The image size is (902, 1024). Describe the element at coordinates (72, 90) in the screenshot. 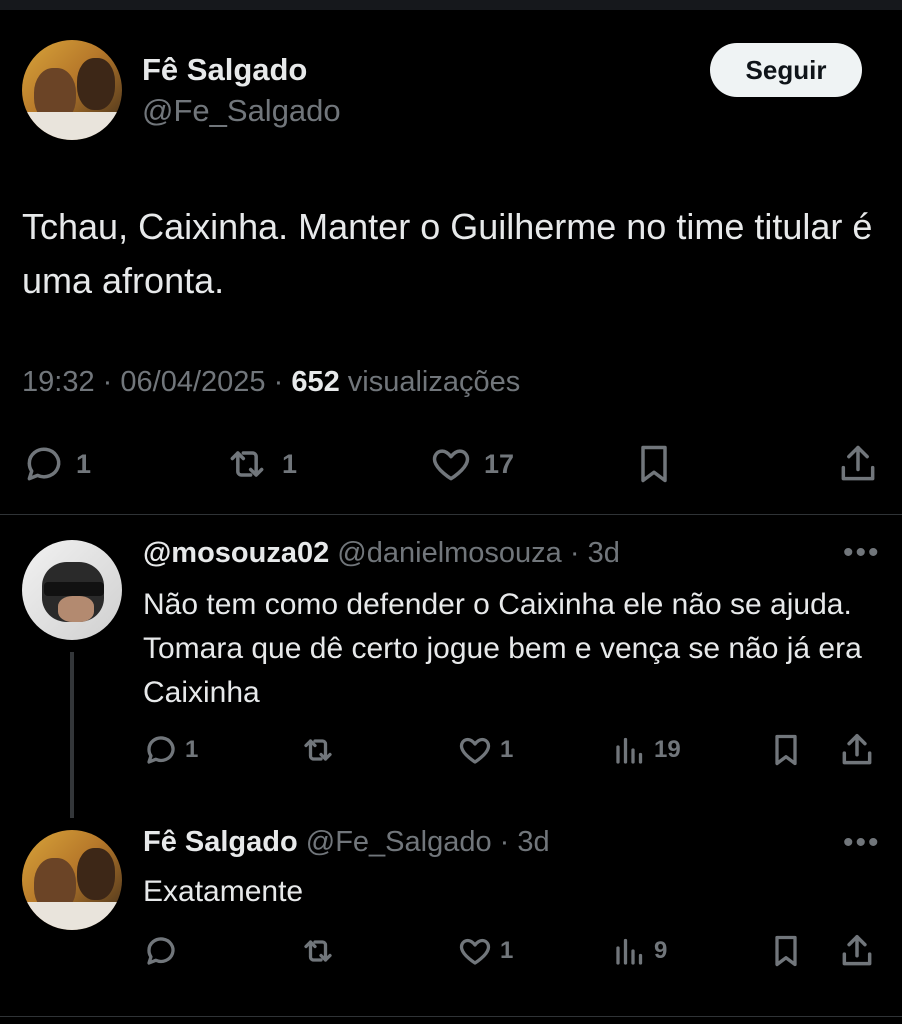

I see `author-avatar` at that location.